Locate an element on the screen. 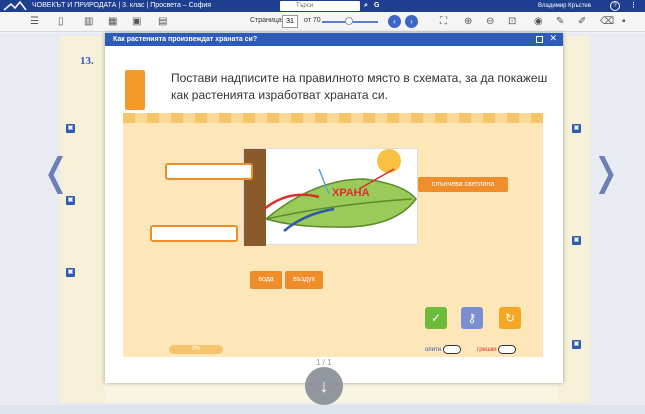  chip-water: вода is located at coordinates (266, 280).